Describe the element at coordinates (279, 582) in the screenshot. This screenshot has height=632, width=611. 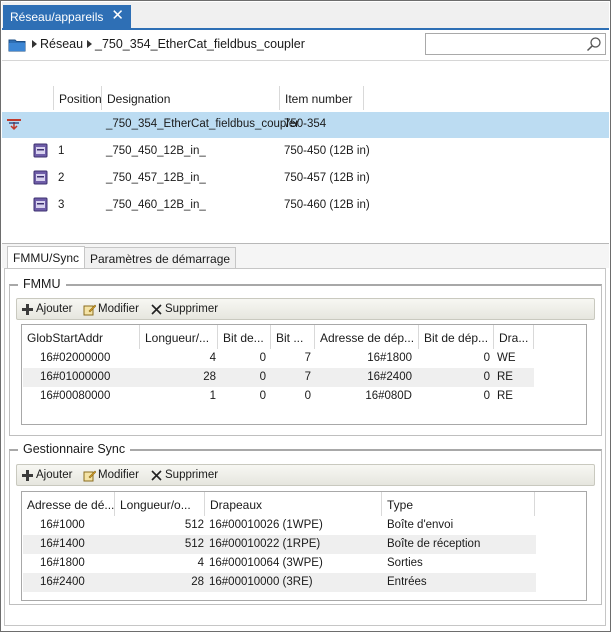
I see `table-row: 16#2400 28 16#00010000 (3RE) Entrées` at that location.